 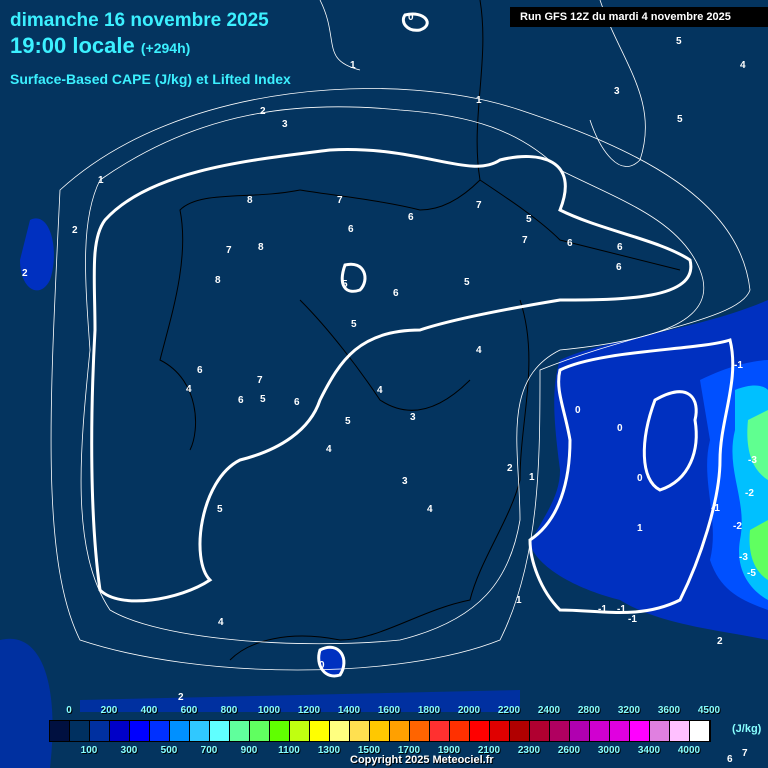 What do you see at coordinates (422, 760) in the screenshot?
I see `copyright: Copyright 2025 Meteociel.fr` at bounding box center [422, 760].